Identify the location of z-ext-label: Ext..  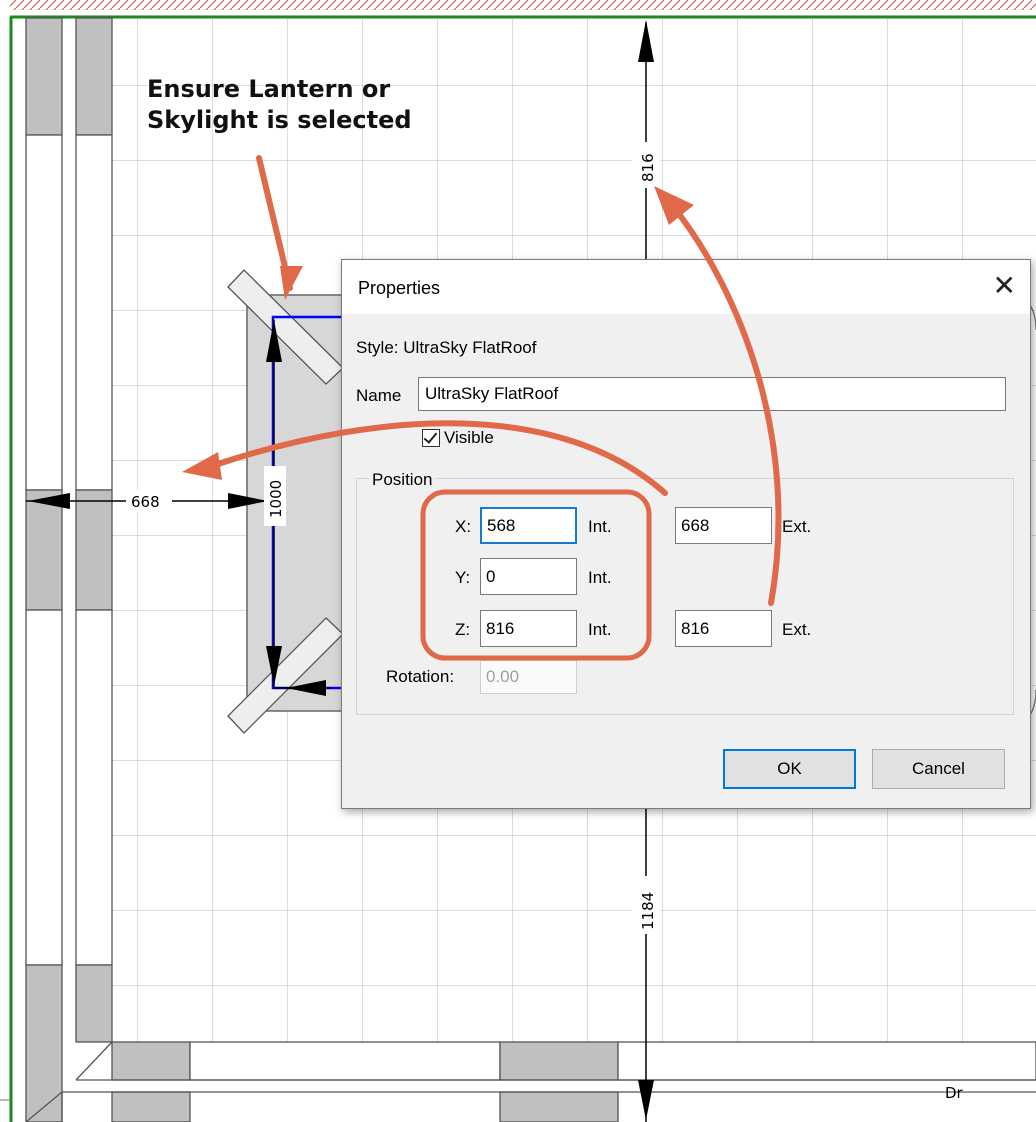
(797, 629).